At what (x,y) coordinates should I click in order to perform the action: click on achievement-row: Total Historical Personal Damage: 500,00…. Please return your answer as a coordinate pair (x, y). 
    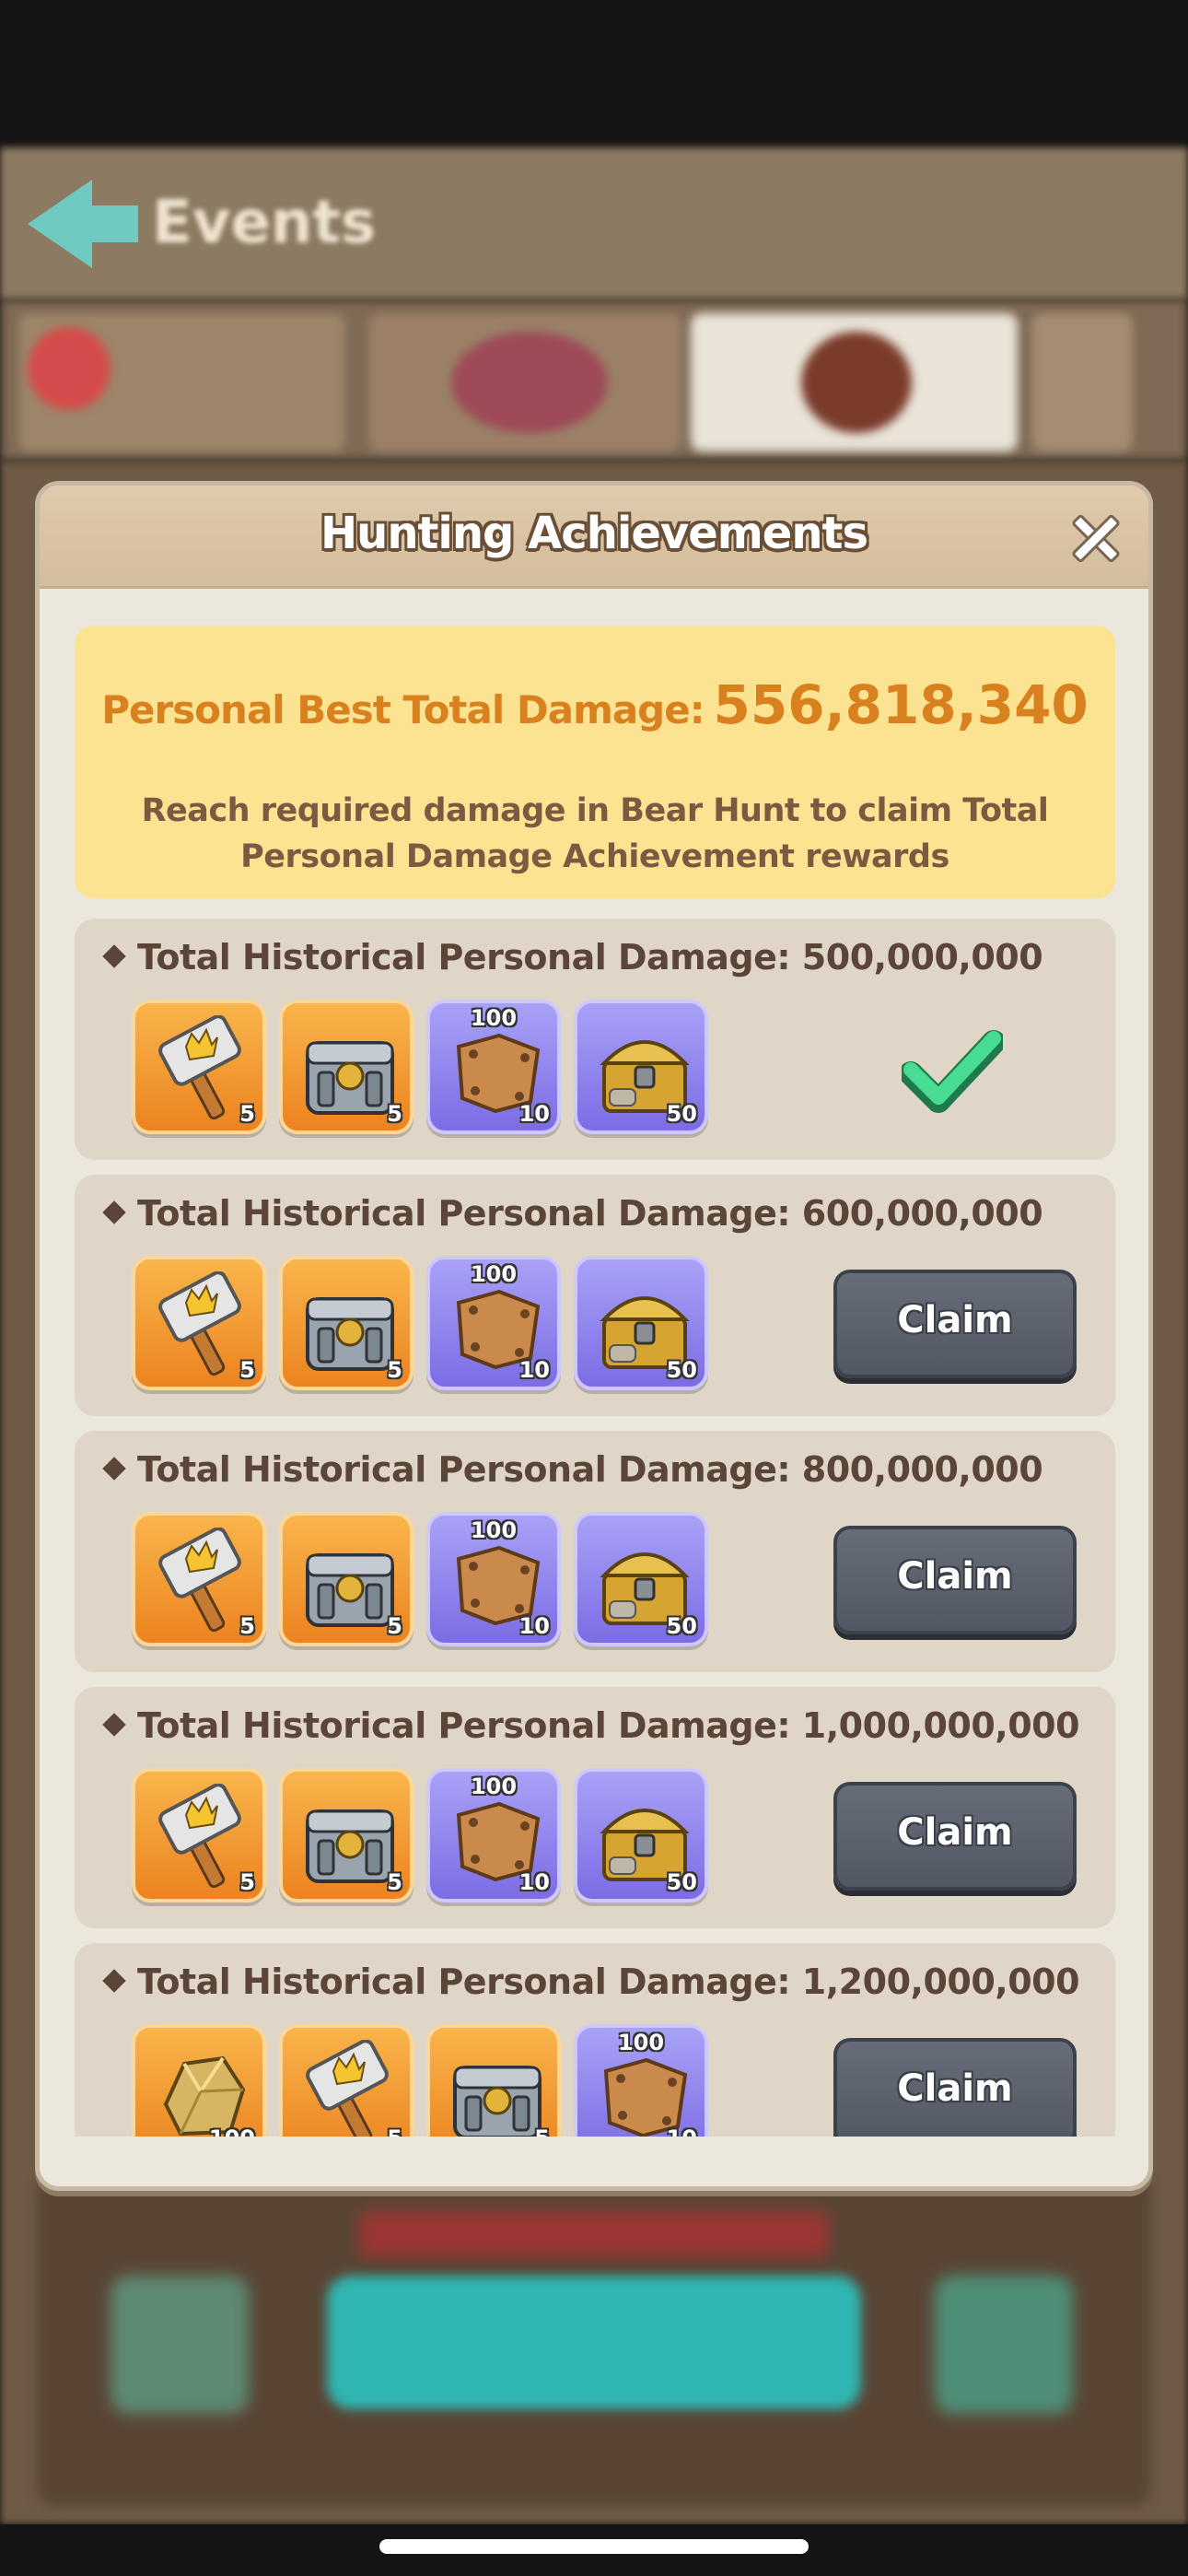
    Looking at the image, I should click on (595, 1039).